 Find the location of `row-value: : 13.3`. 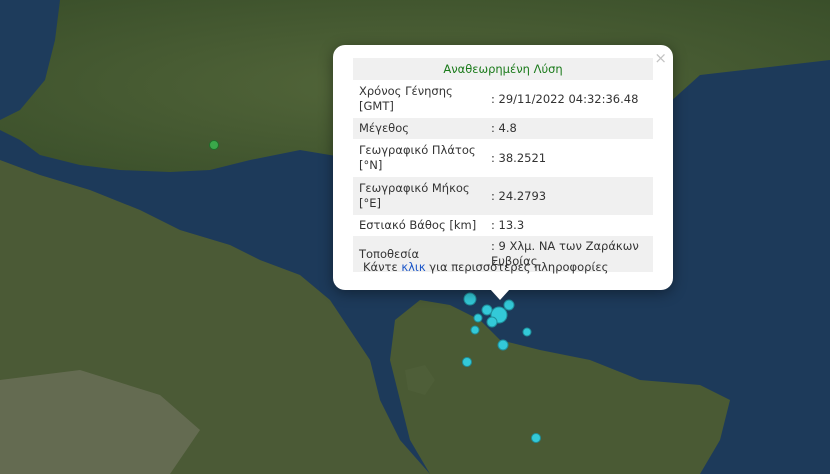

row-value: : 13.3 is located at coordinates (508, 225).